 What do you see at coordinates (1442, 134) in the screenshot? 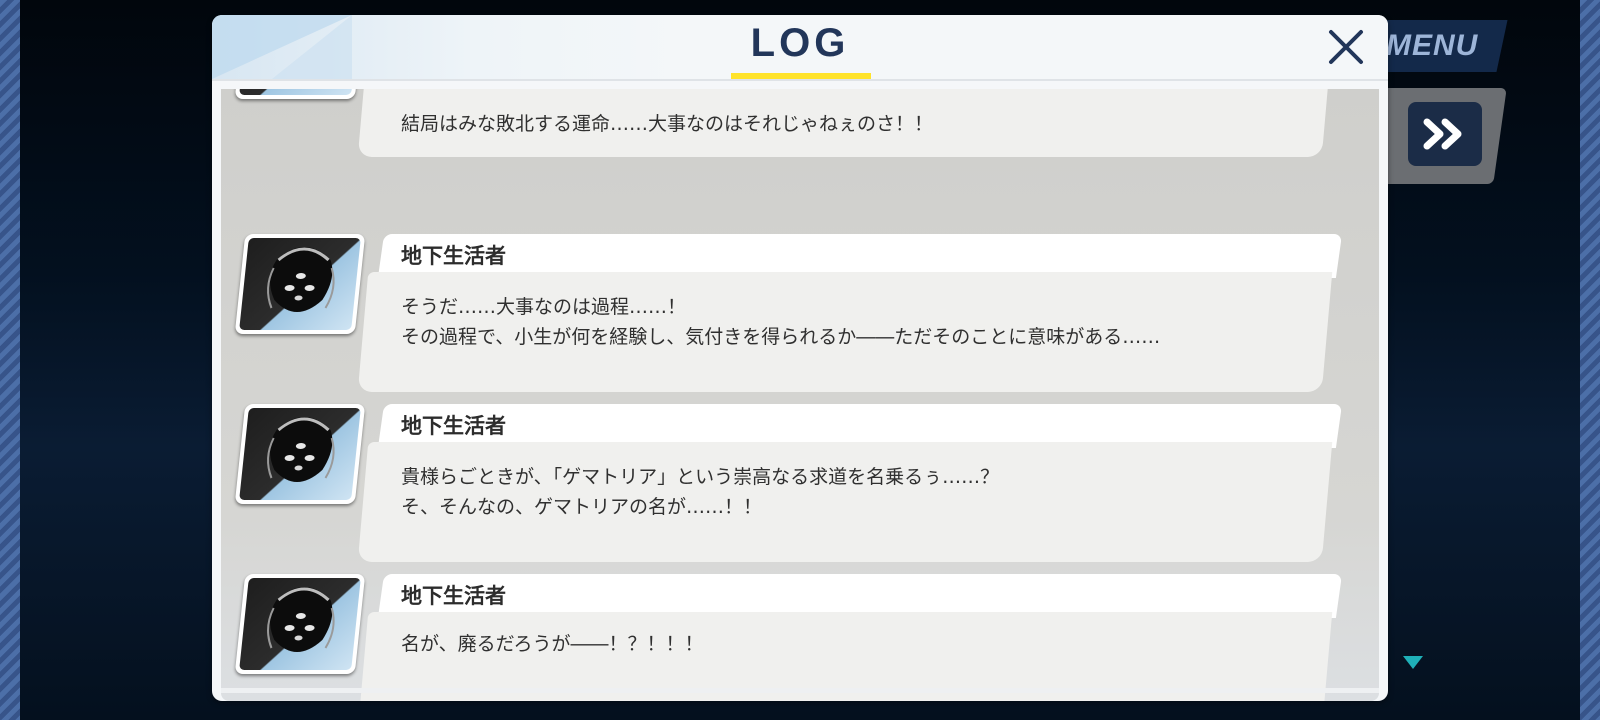
I see `fast-forward-icon` at bounding box center [1442, 134].